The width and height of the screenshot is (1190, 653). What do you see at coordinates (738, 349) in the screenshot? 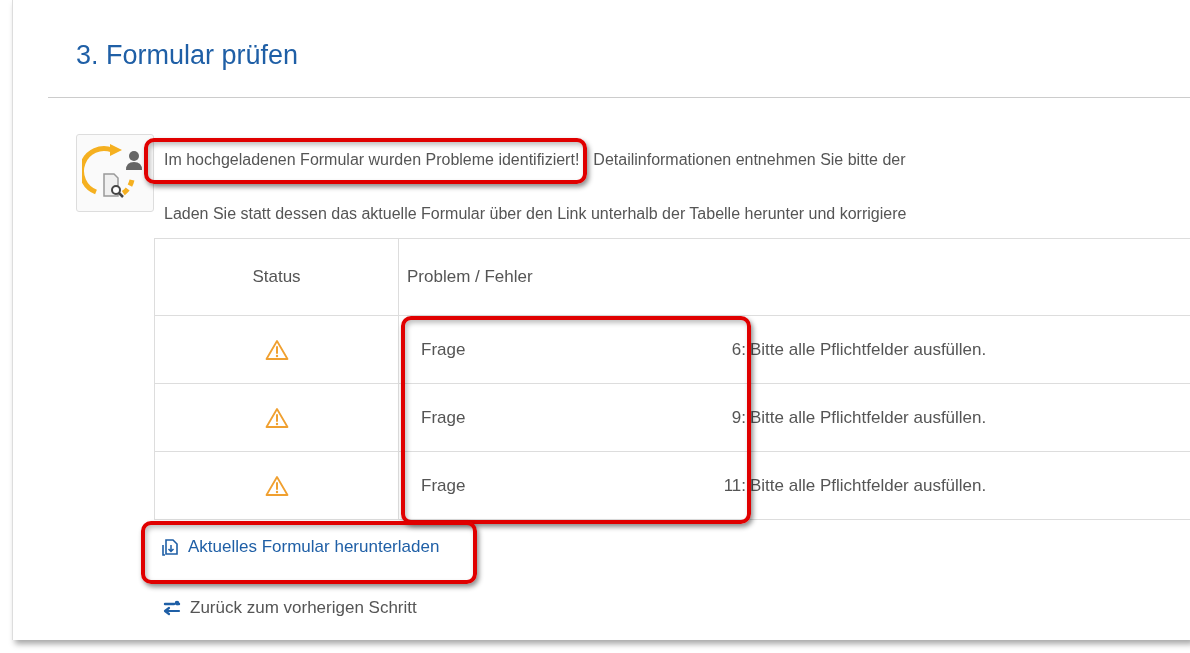
I see `question-number: 6:` at bounding box center [738, 349].